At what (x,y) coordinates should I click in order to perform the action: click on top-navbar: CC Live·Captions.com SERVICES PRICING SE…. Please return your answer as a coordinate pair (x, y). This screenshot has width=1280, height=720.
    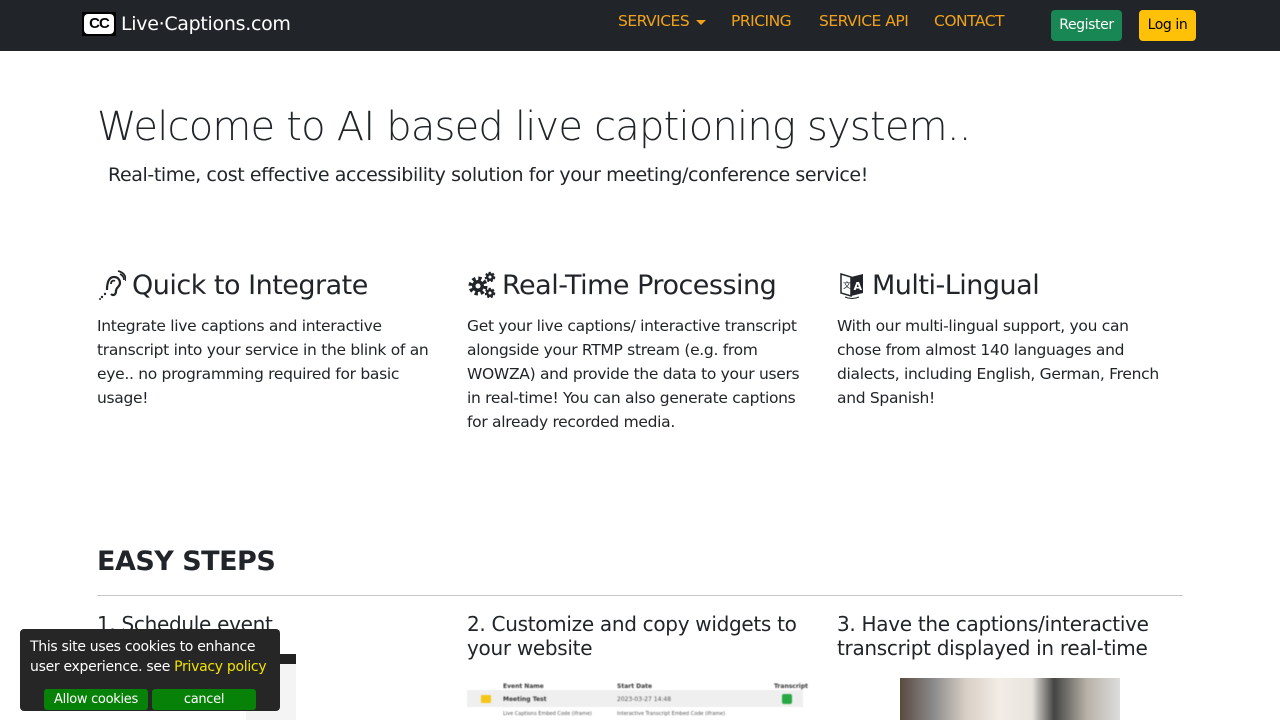
    Looking at the image, I should click on (640, 25).